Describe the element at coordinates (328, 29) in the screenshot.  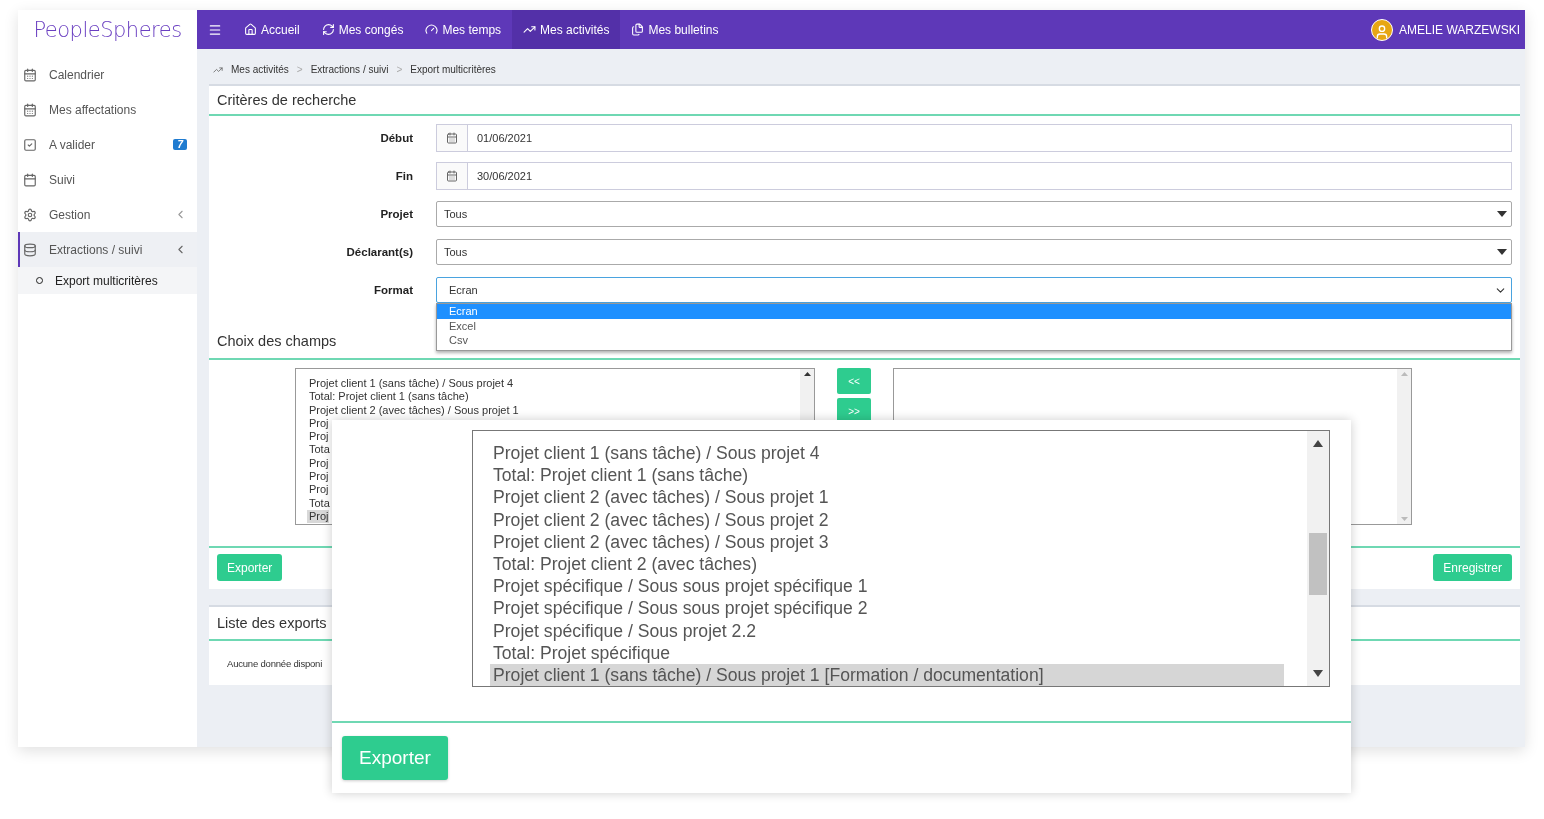
I see `refresh-icon` at that location.